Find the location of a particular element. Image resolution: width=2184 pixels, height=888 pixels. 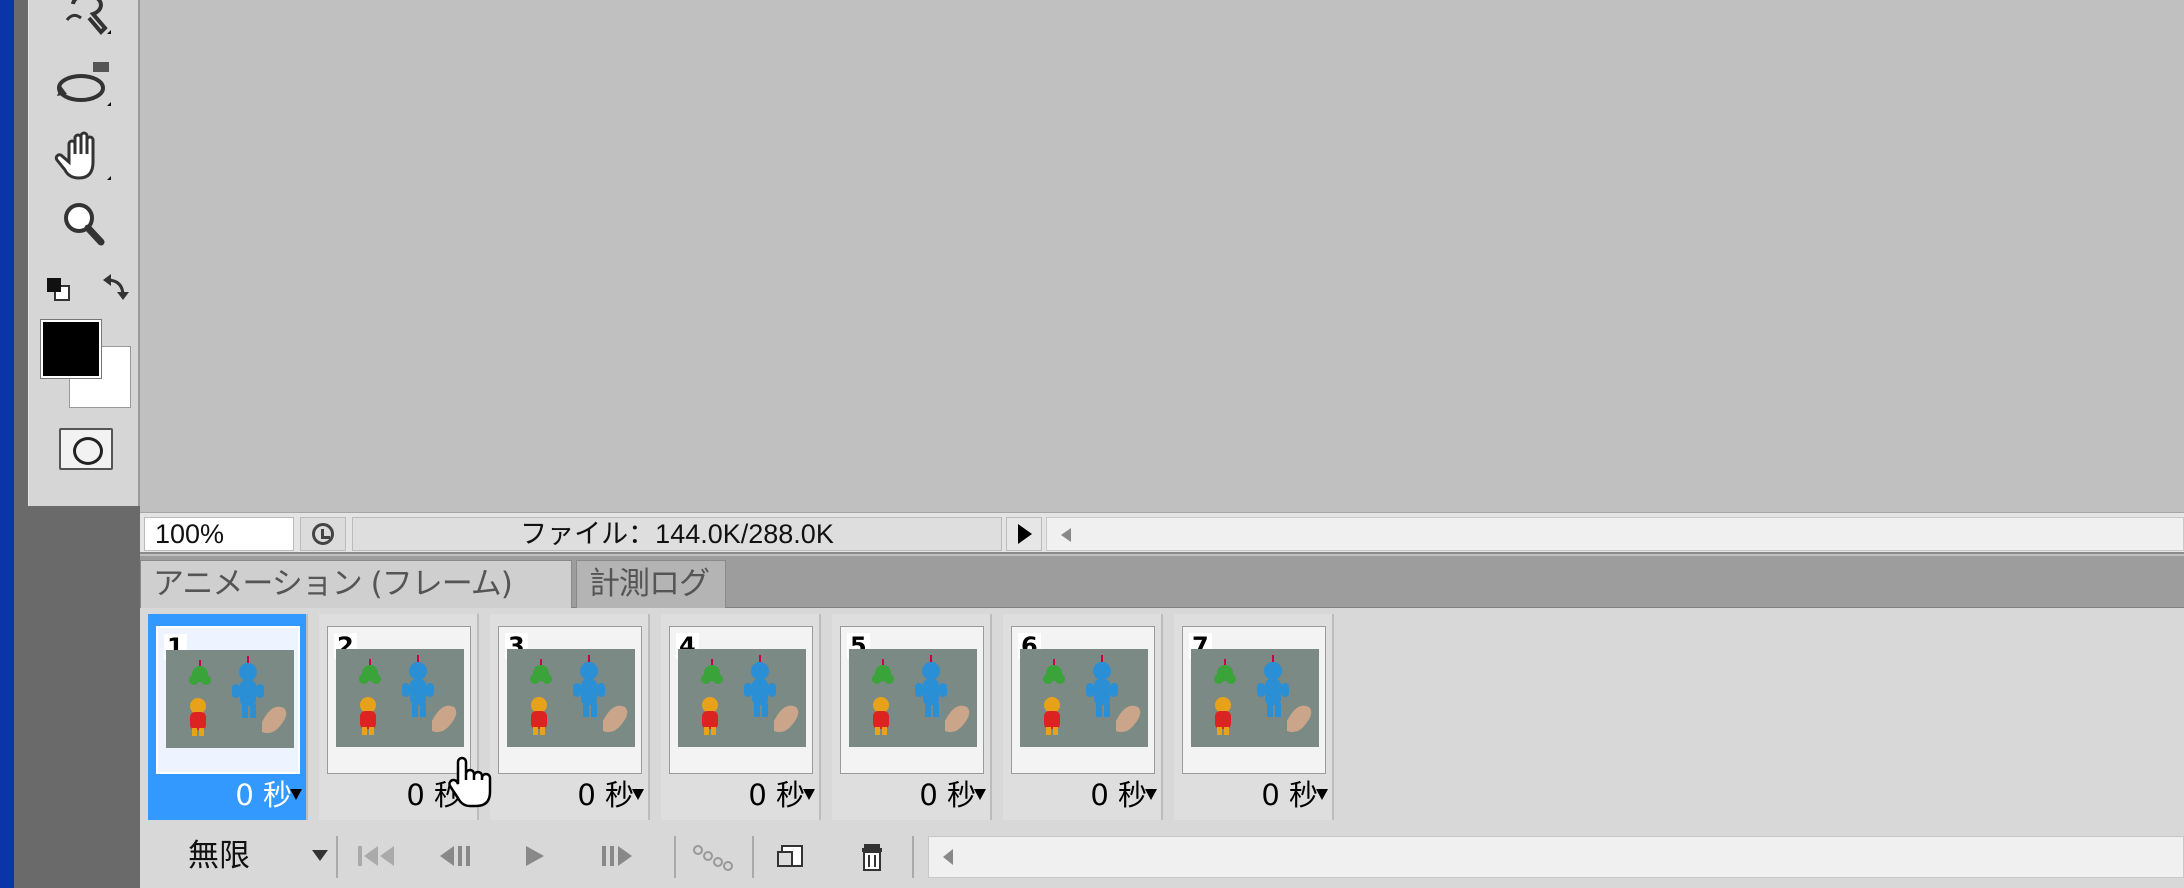

foreground-color-swatch is located at coordinates (71, 349).